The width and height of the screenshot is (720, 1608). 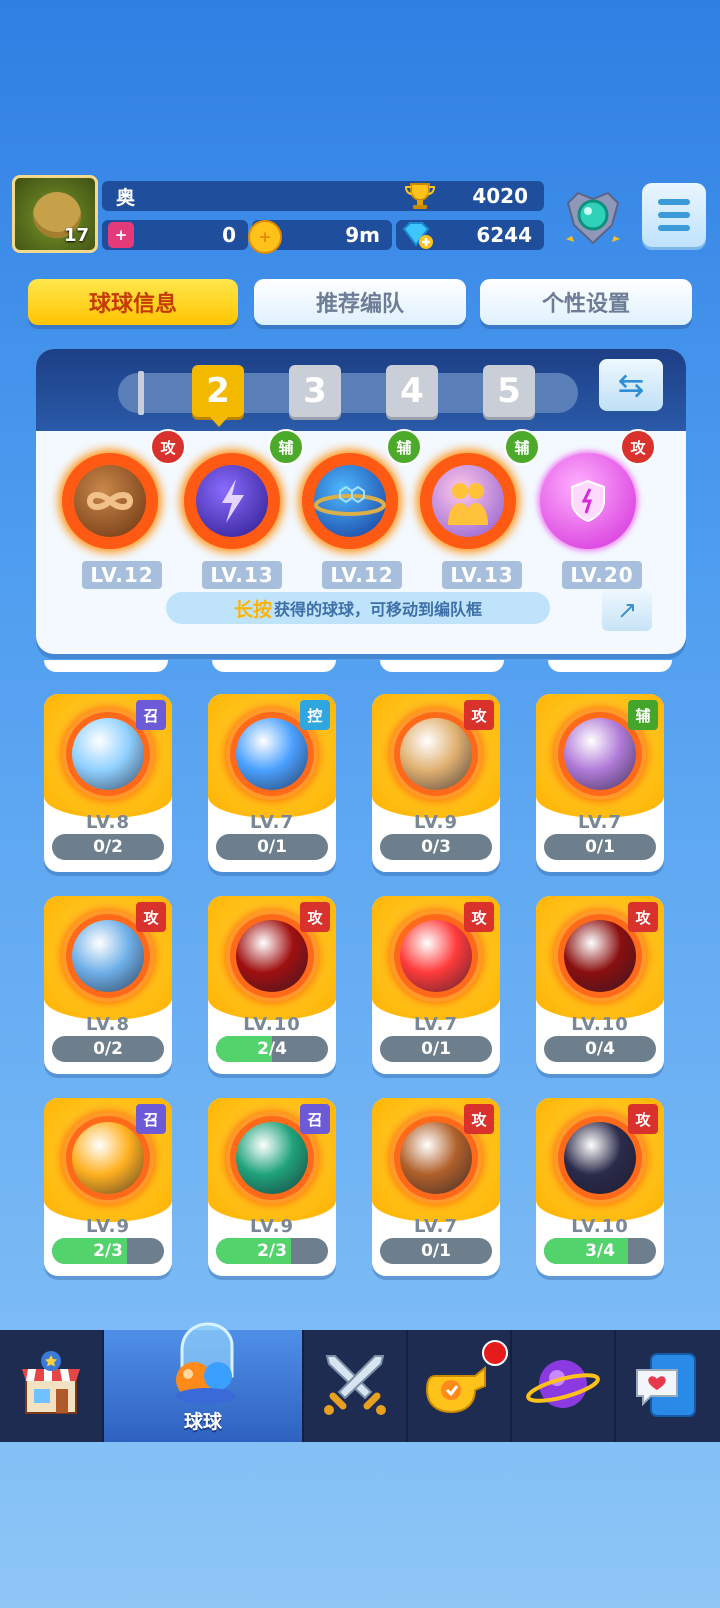 I want to click on tab-recommended-team: 推荐编队, so click(x=360, y=302).